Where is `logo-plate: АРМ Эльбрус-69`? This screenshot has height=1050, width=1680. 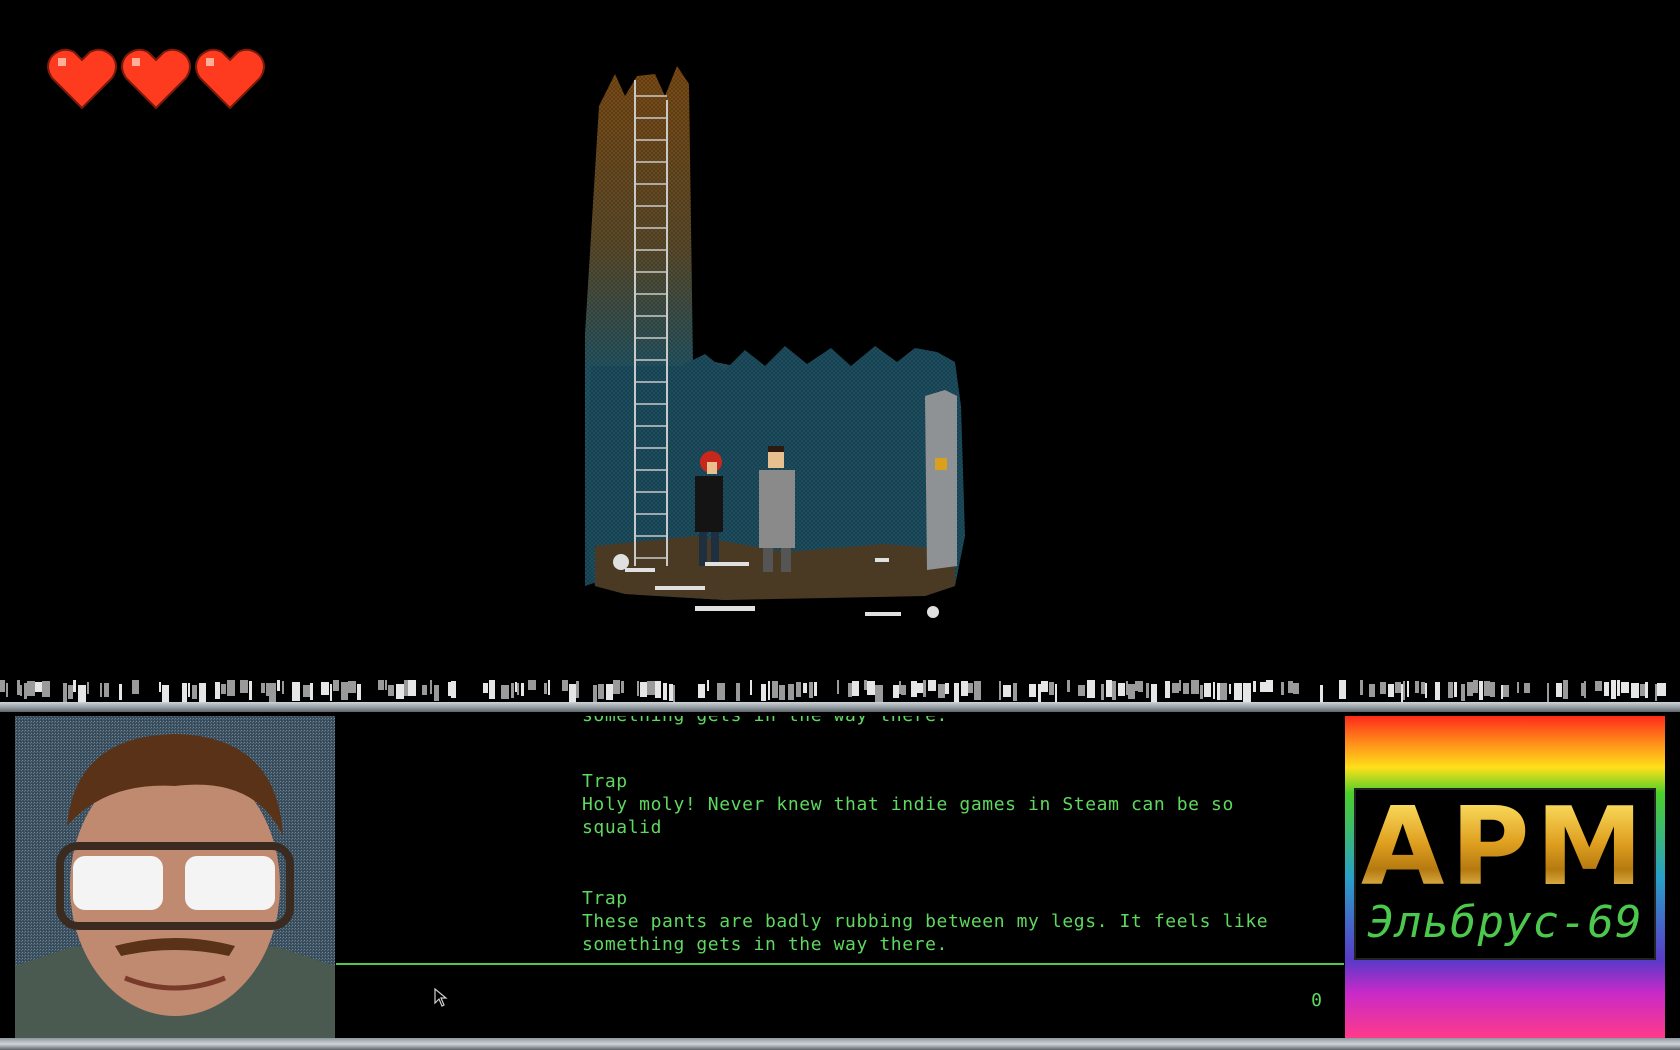
logo-plate: АРМ Эльбрус-69 is located at coordinates (1505, 874).